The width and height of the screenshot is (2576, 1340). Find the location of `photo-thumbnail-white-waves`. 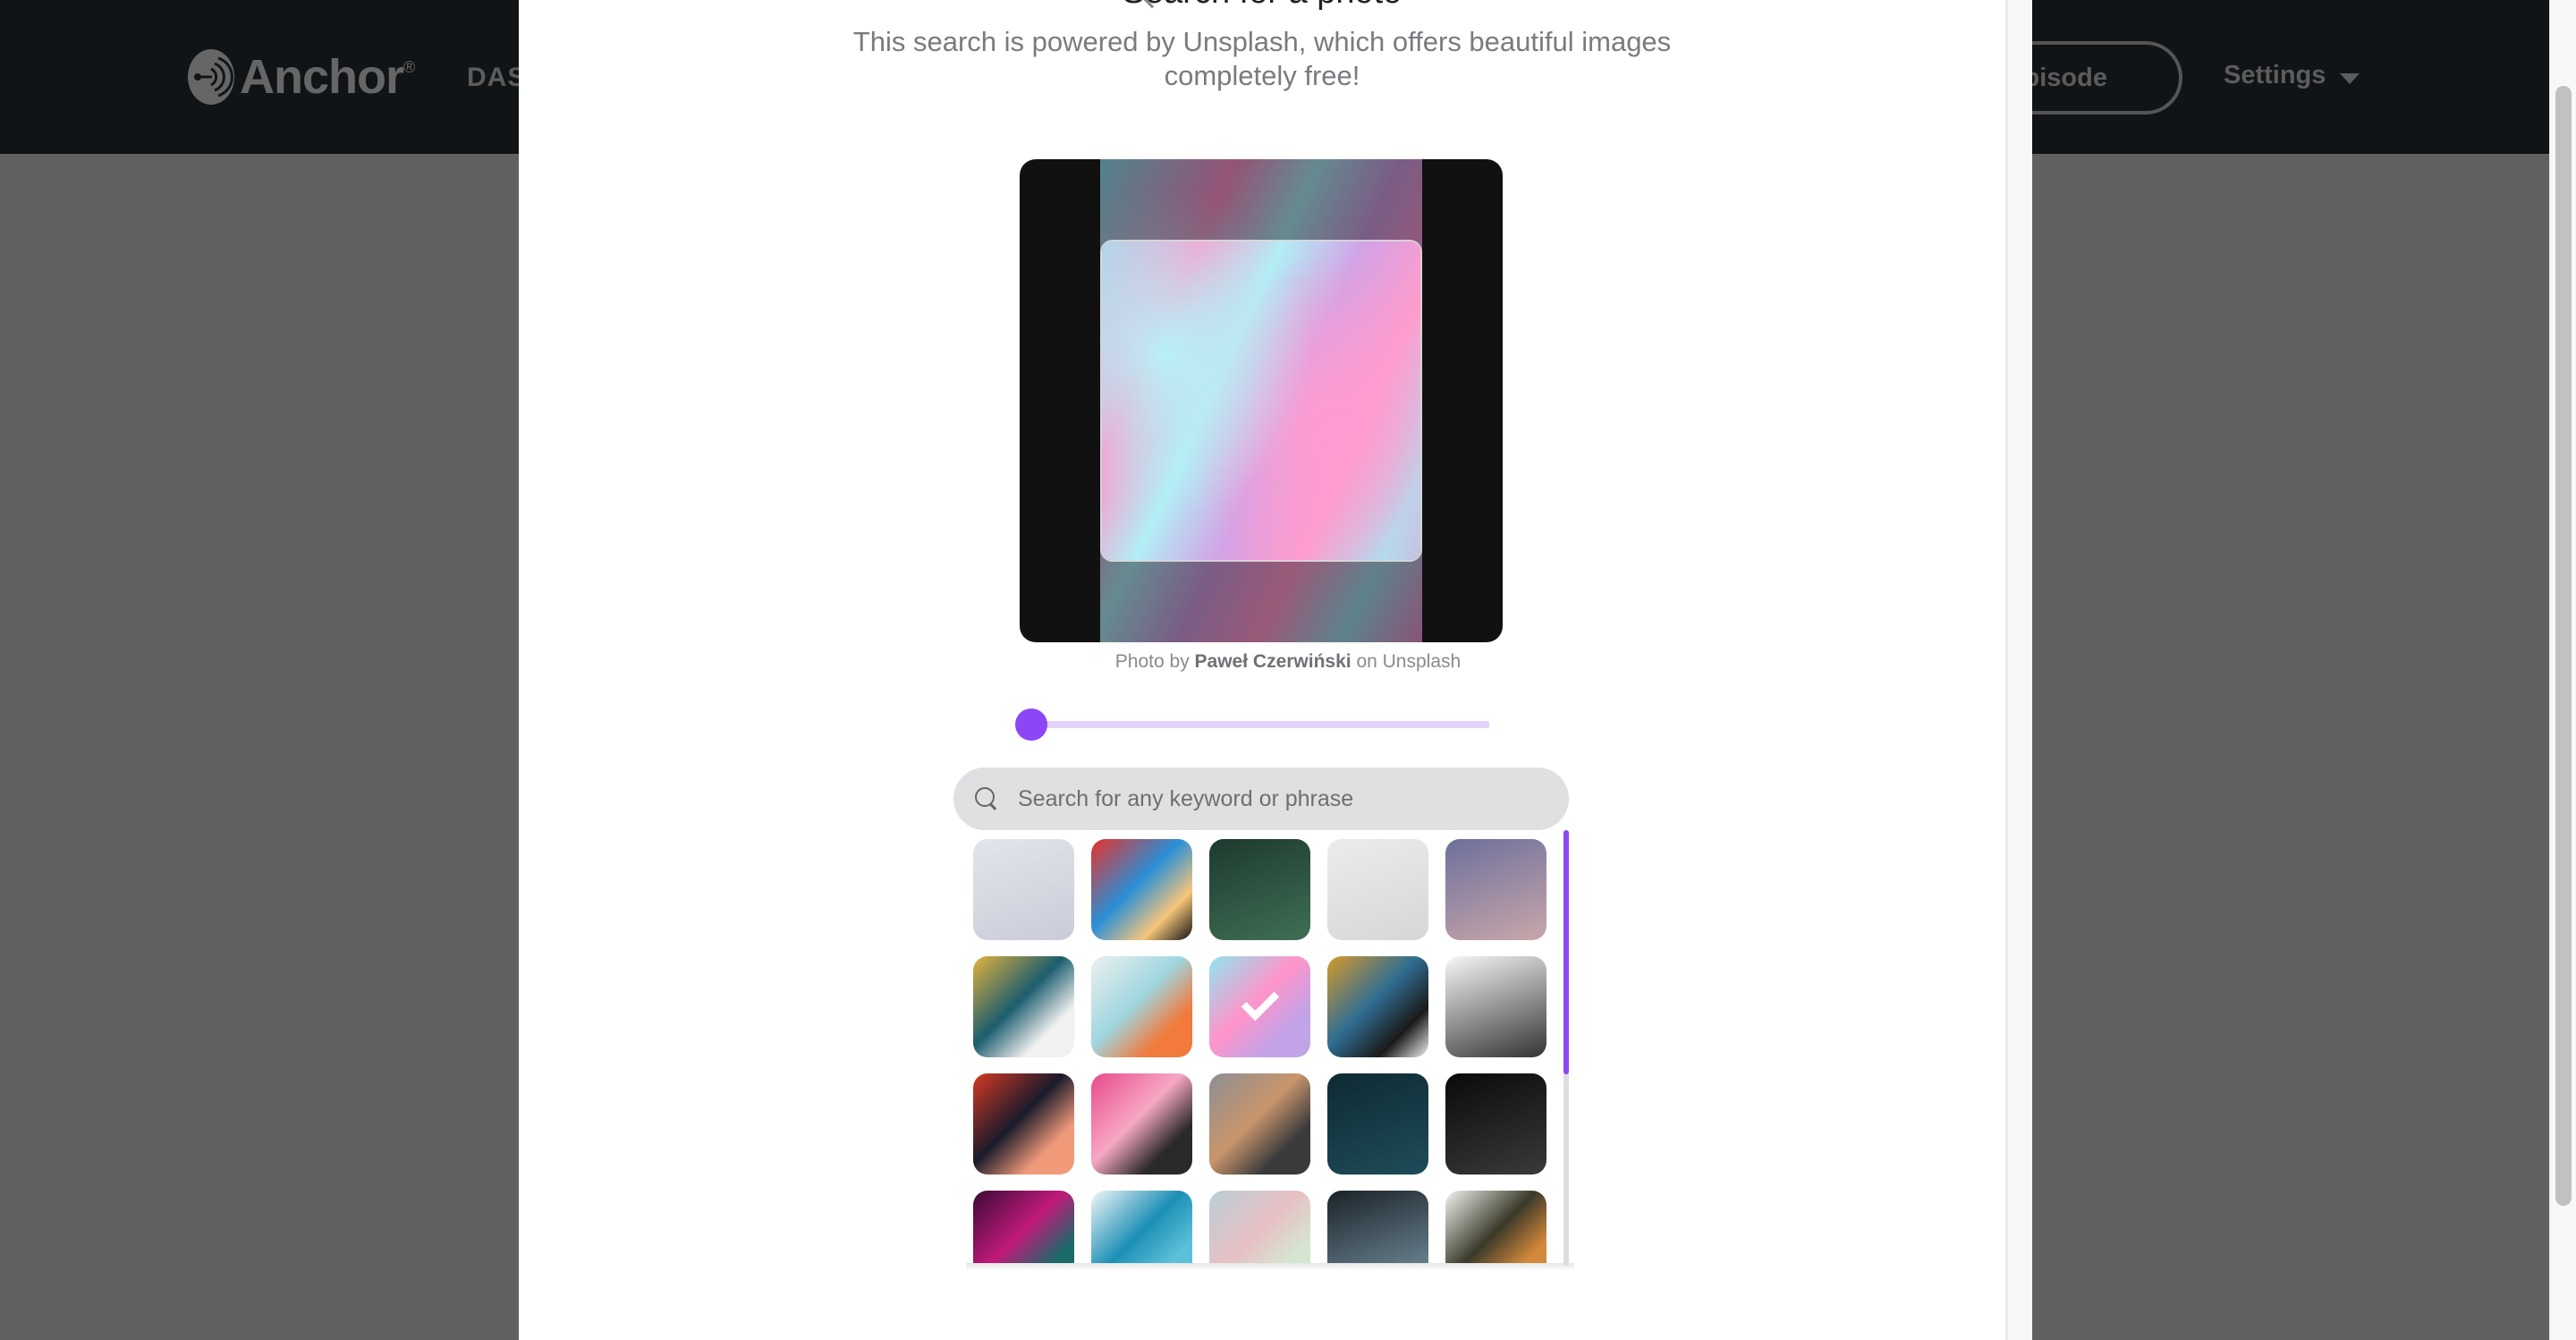

photo-thumbnail-white-waves is located at coordinates (1023, 889).